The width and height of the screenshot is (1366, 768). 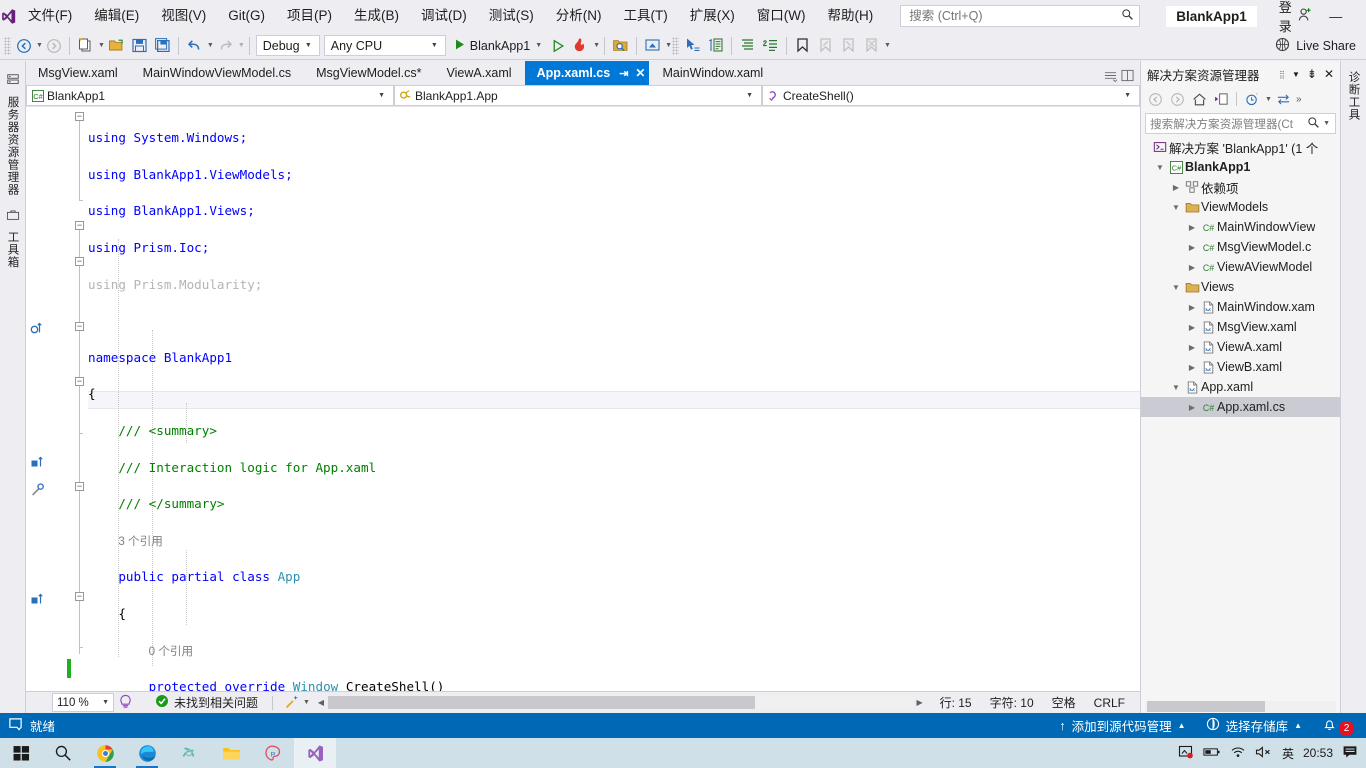 What do you see at coordinates (1240, 327) in the screenshot?
I see `tree-item-msgview-xaml: ▶ MsgView.xaml` at bounding box center [1240, 327].